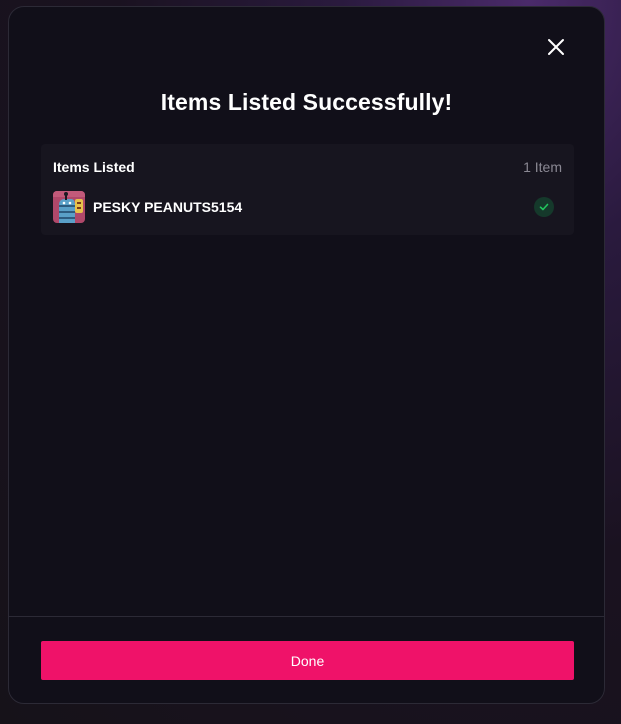 The height and width of the screenshot is (724, 621). I want to click on close-button, so click(556, 47).